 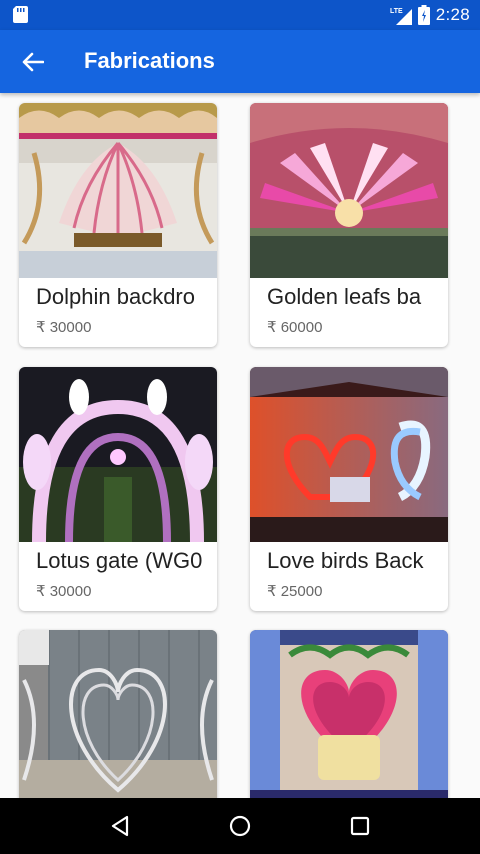 What do you see at coordinates (344, 296) in the screenshot?
I see `product-name: Golden leafs ba` at bounding box center [344, 296].